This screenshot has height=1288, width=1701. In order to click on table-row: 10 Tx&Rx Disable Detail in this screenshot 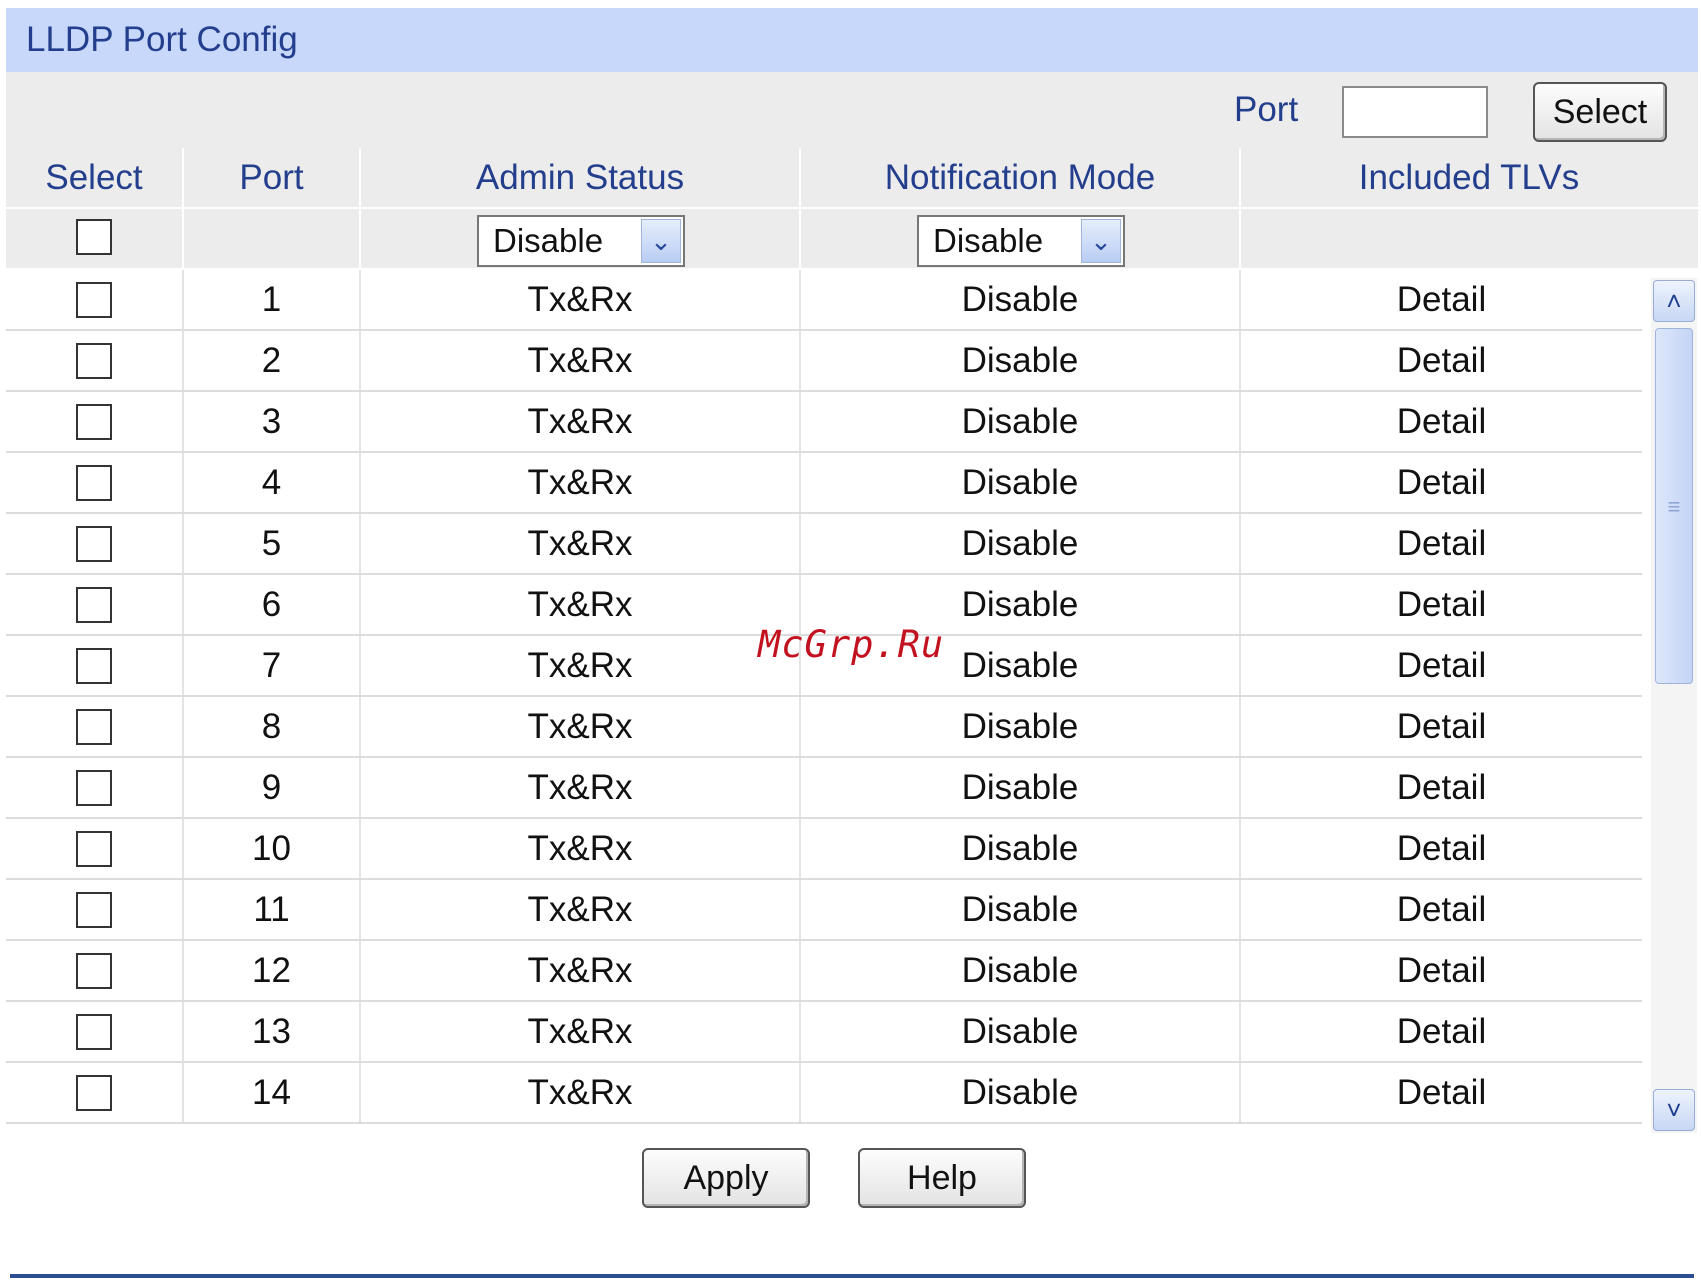, I will do `click(824, 849)`.